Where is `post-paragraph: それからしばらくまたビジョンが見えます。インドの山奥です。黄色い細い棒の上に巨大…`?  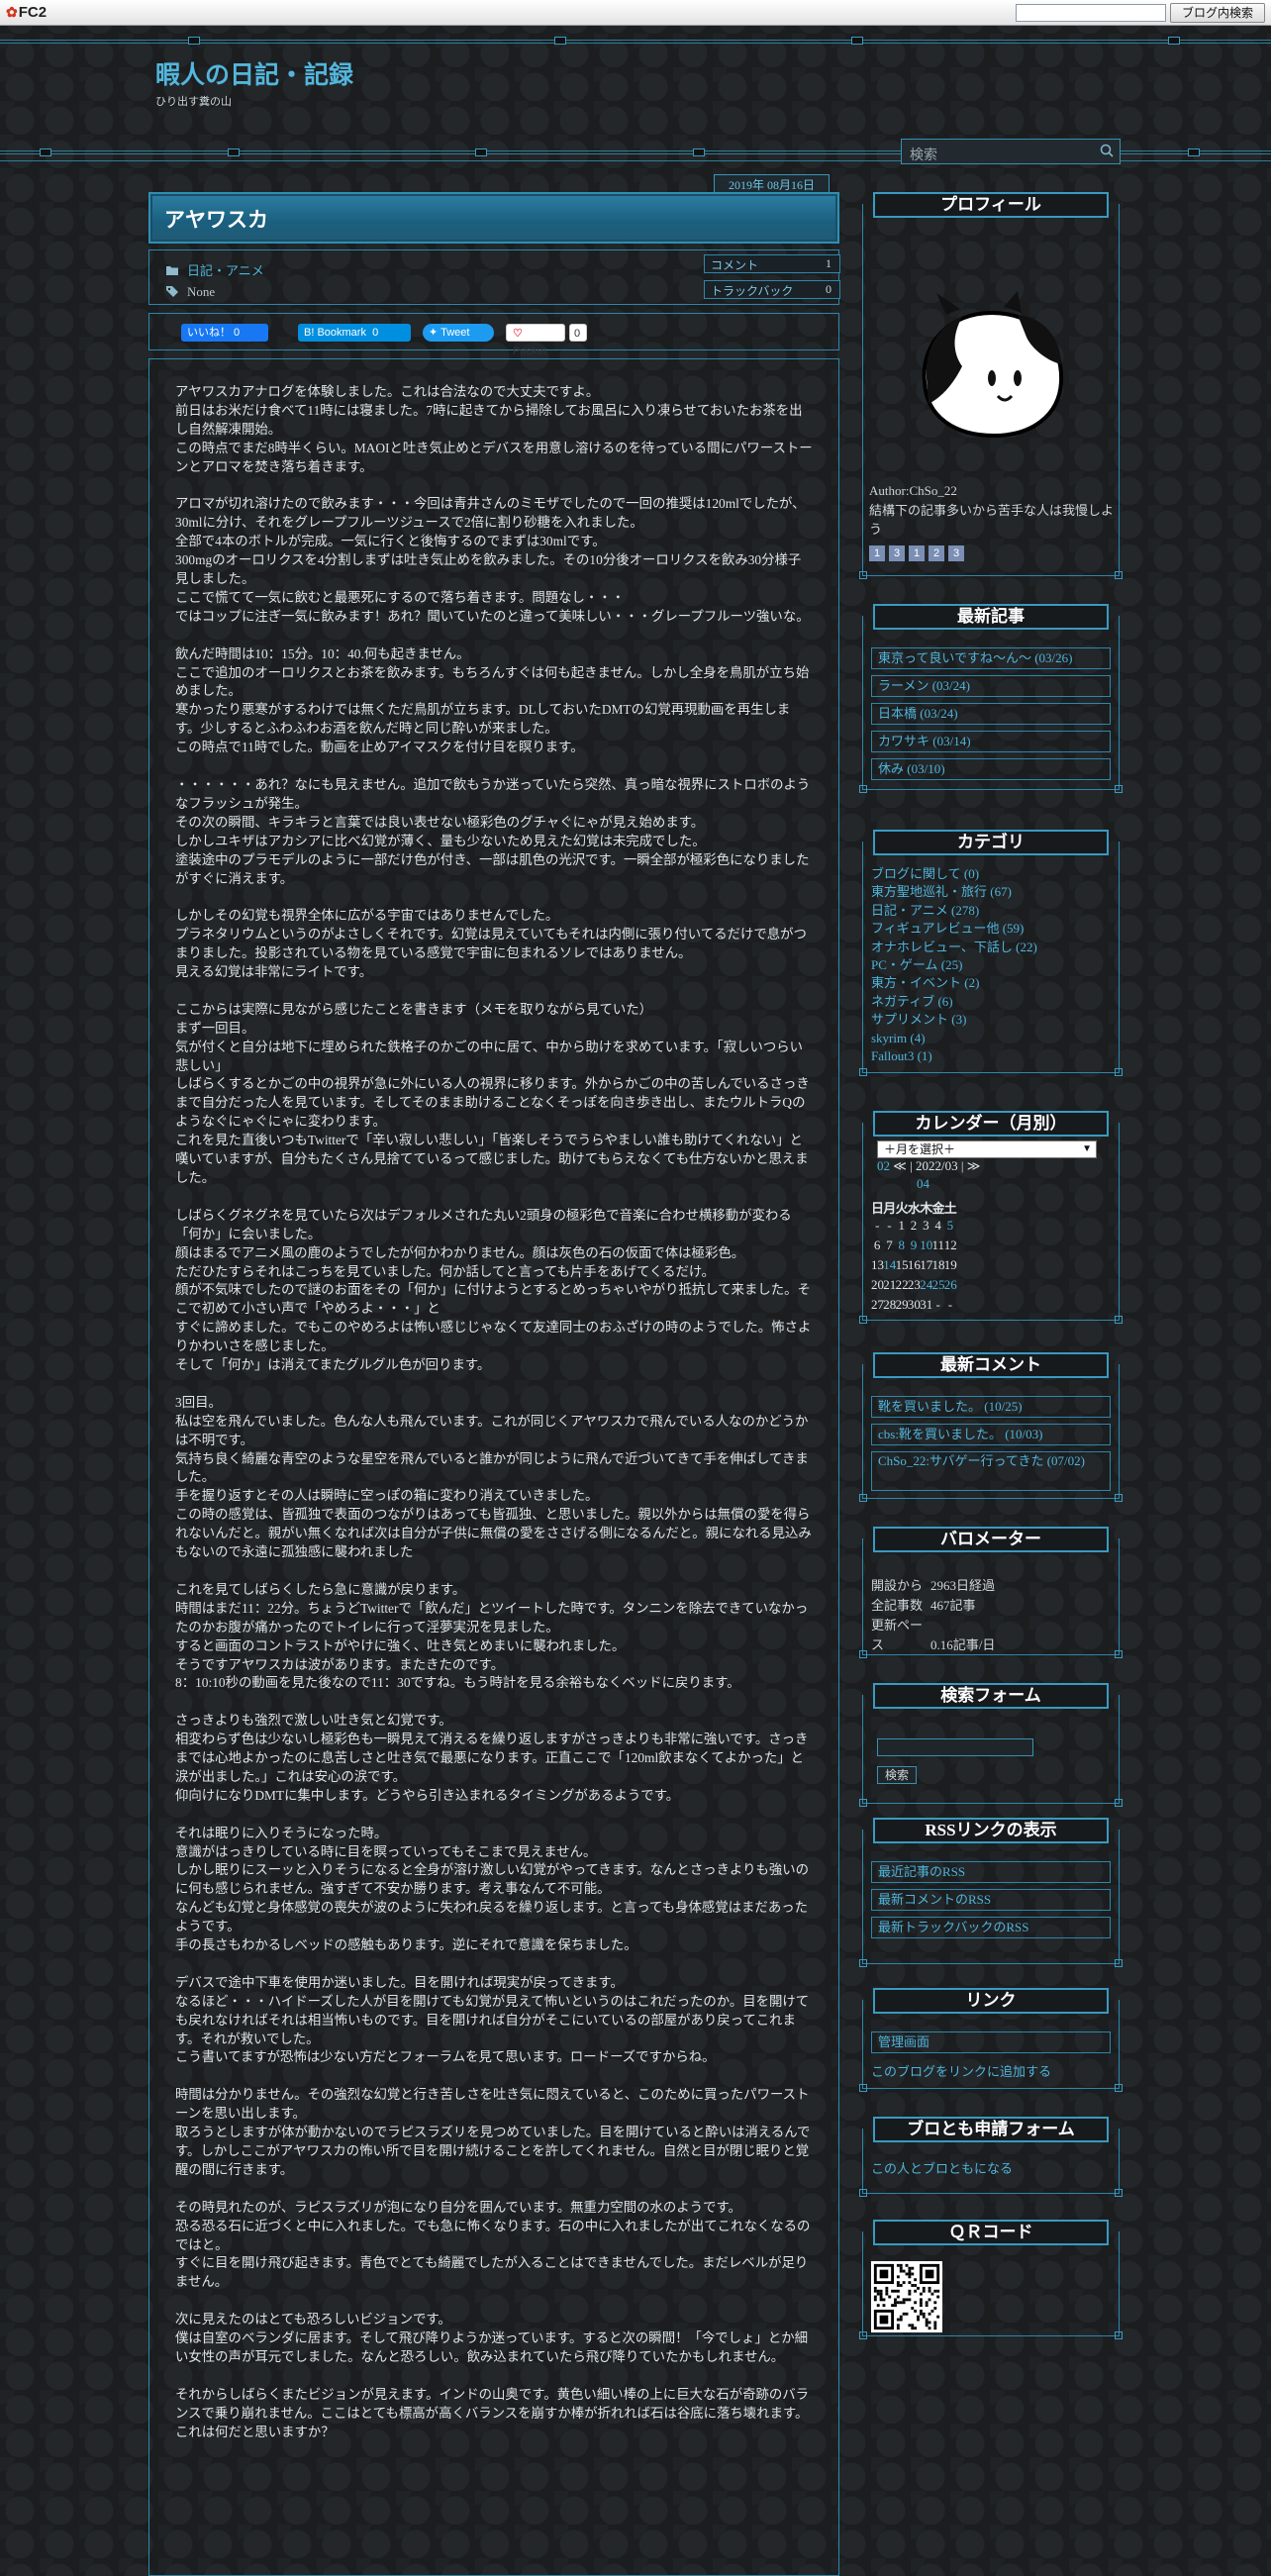
post-paragraph: それからしばらくまたビジョンが見えます。インドの山奥です。黄色い細い棒の上に巨大… is located at coordinates (493, 2413).